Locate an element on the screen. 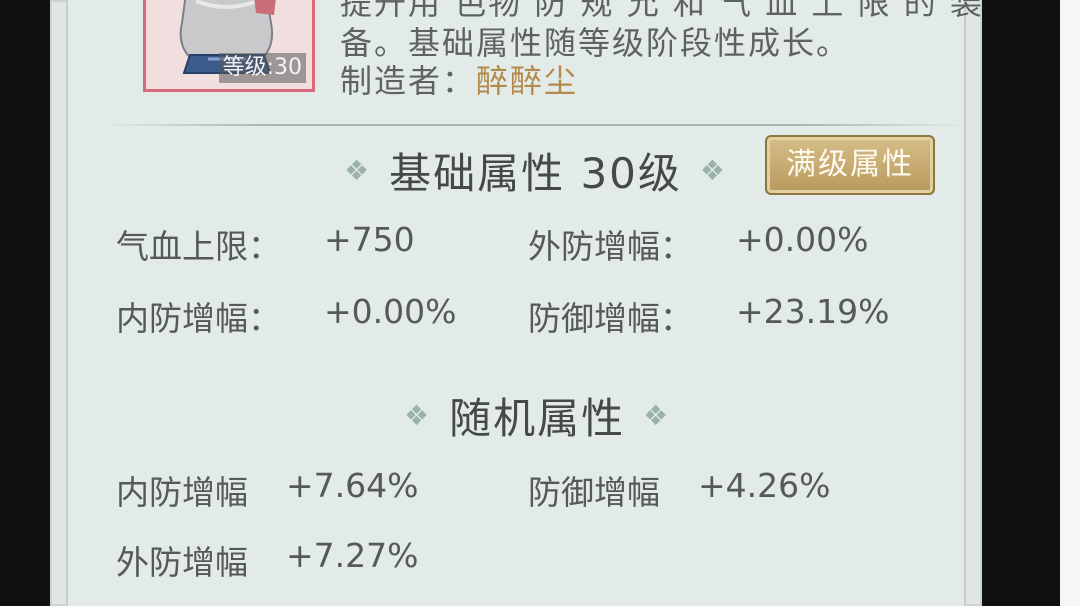 Image resolution: width=1080 pixels, height=606 pixels. stat-label: 内防增幅： is located at coordinates (198, 318).